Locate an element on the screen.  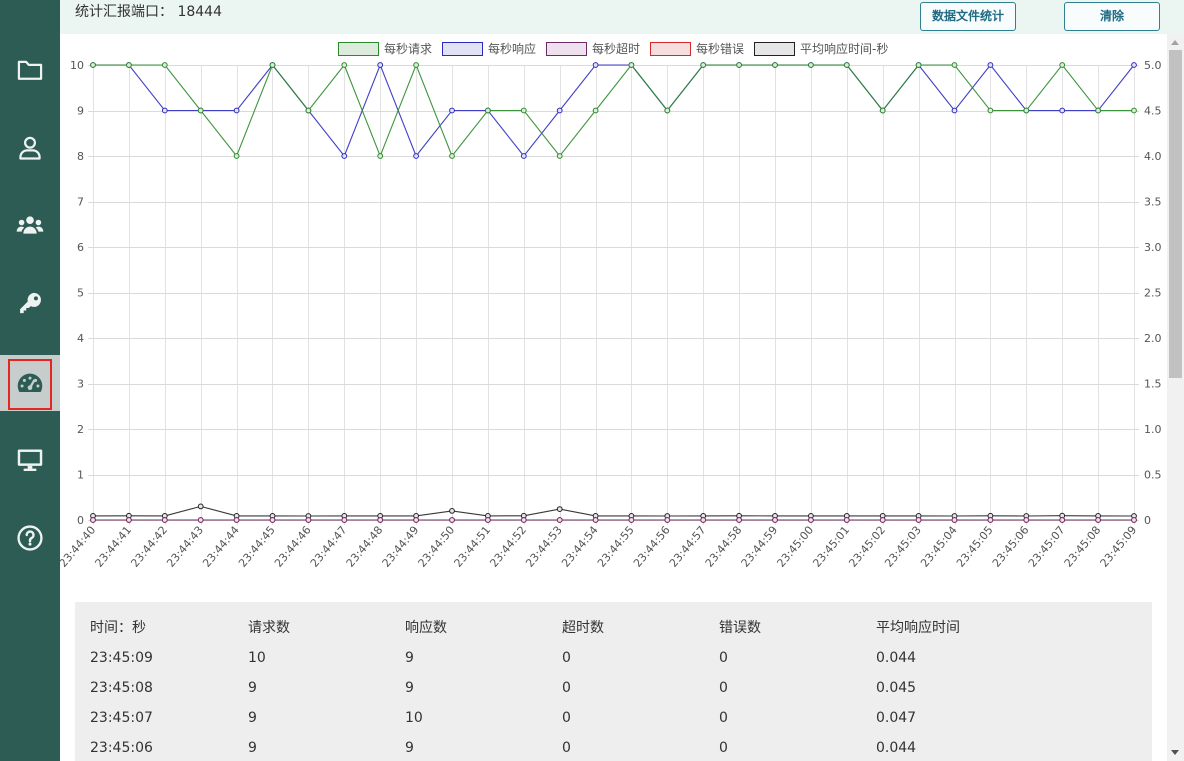
sidebar-item-monitor is located at coordinates (30, 460).